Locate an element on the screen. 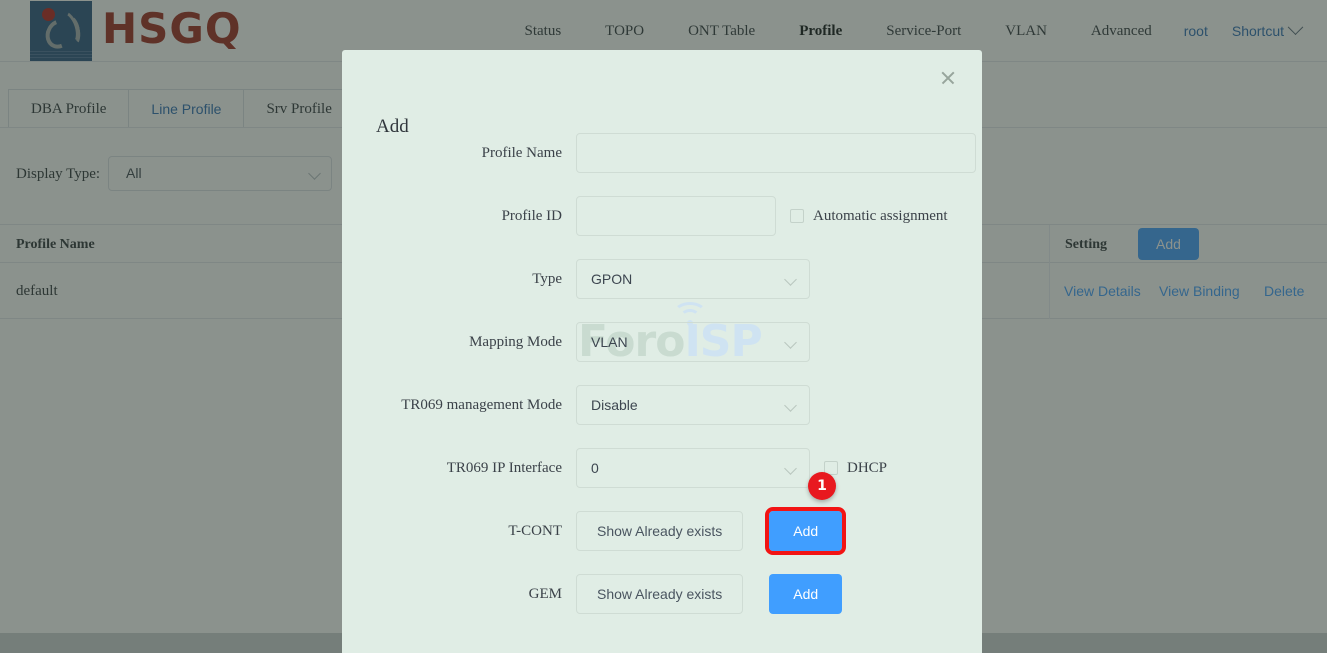 This screenshot has height=653, width=1327. tr069-management-mode-label: TR069 management Mode is located at coordinates (481, 405).